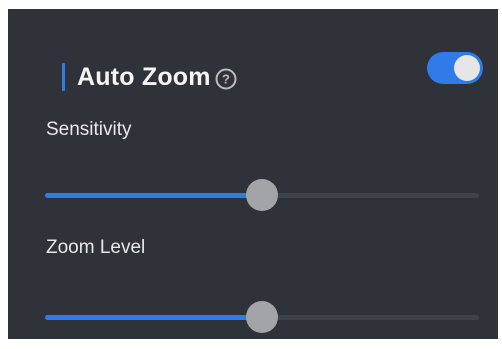 The image size is (502, 349). I want to click on sensitivity-label: Sensitivity, so click(89, 129).